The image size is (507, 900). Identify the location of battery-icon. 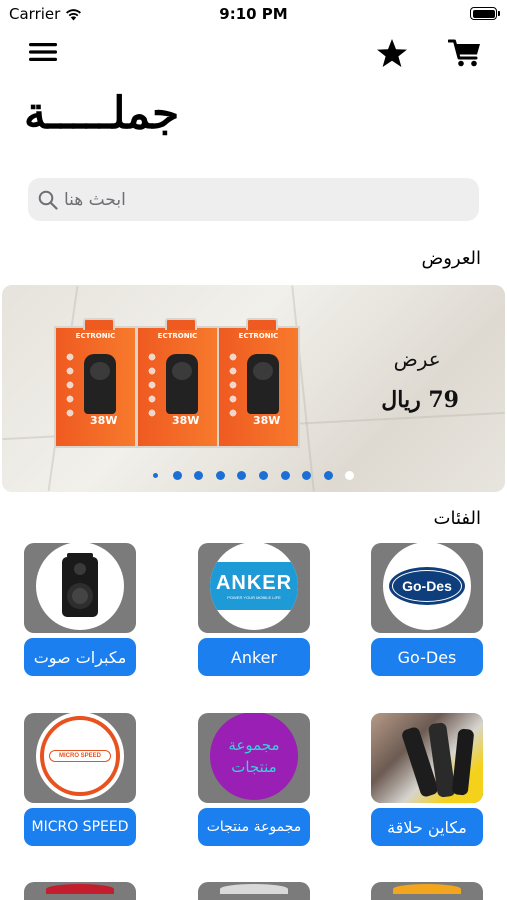
(485, 13).